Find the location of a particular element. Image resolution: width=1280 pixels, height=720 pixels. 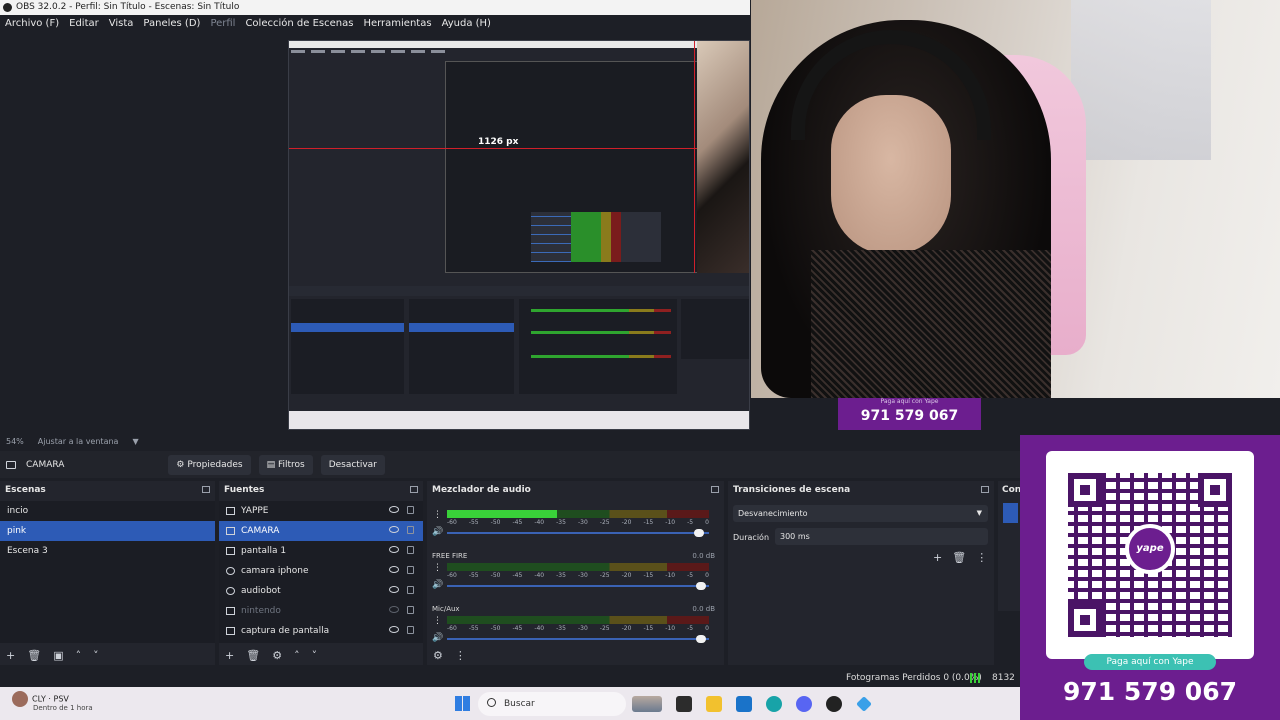

audio-channel: ⋮ -60 -55 -50 -45 -40 -35 -30 -25 -20 -15 -10 -5 0 🔊 is located at coordinates (575, 525).